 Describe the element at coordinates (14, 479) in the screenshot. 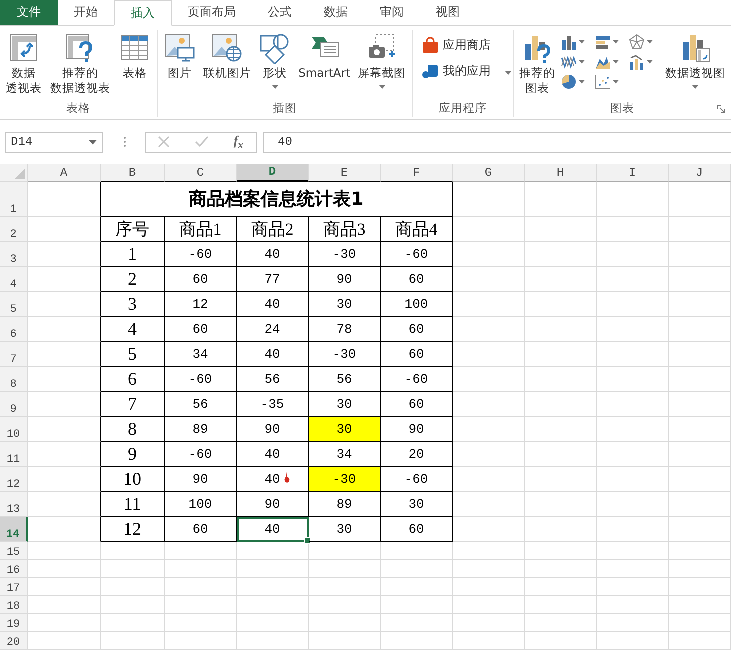

I see `row-header: 12` at that location.